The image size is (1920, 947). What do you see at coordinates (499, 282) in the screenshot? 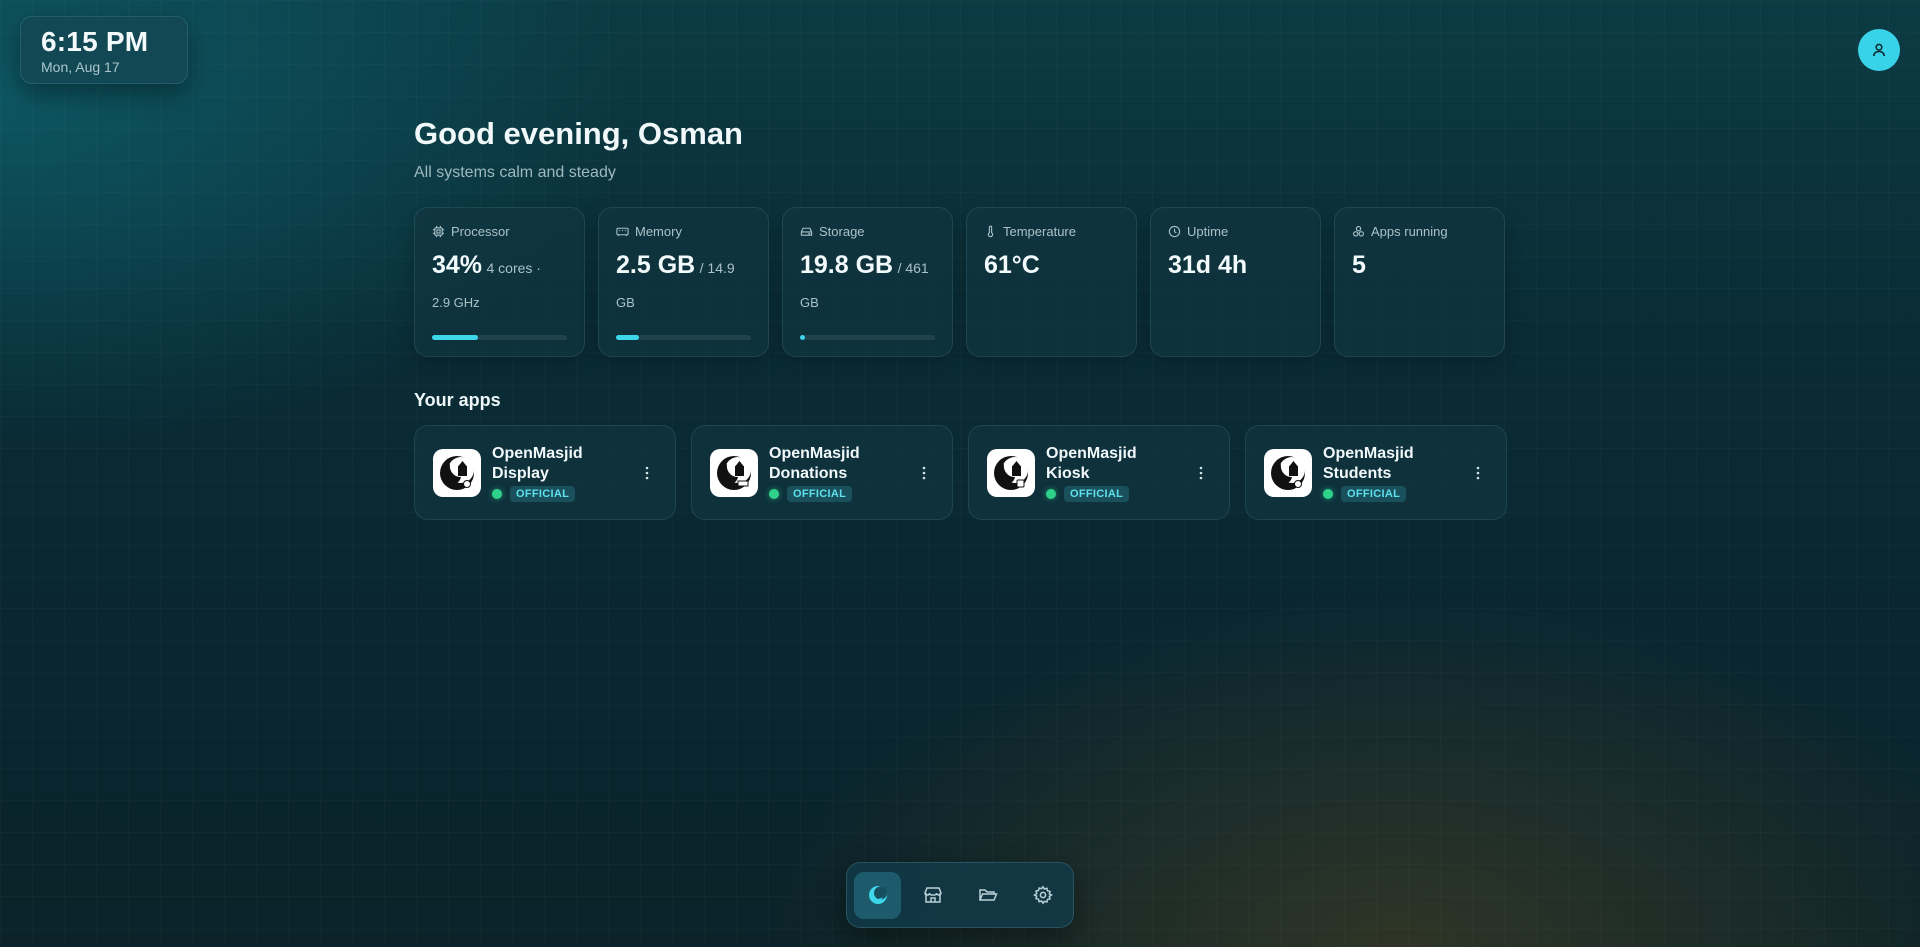
I see `stat-card-processor: Processor 34% 4 cores · 2.9 GHz` at bounding box center [499, 282].